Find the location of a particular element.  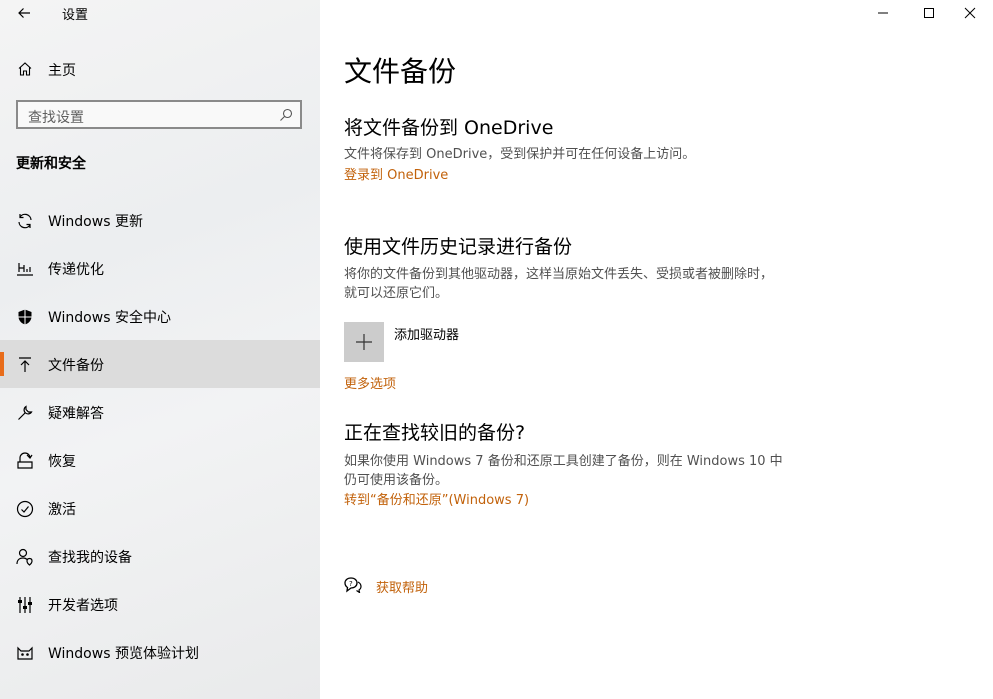

sidebar-item-label: 恢复 is located at coordinates (62, 462).